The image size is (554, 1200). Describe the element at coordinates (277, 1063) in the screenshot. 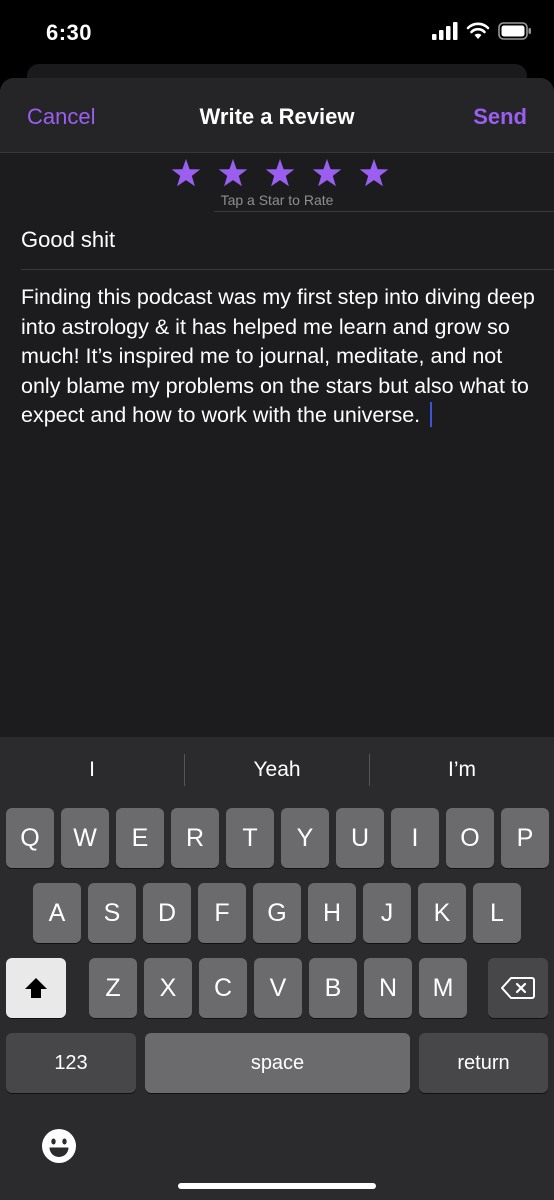

I see `space-key: space` at that location.